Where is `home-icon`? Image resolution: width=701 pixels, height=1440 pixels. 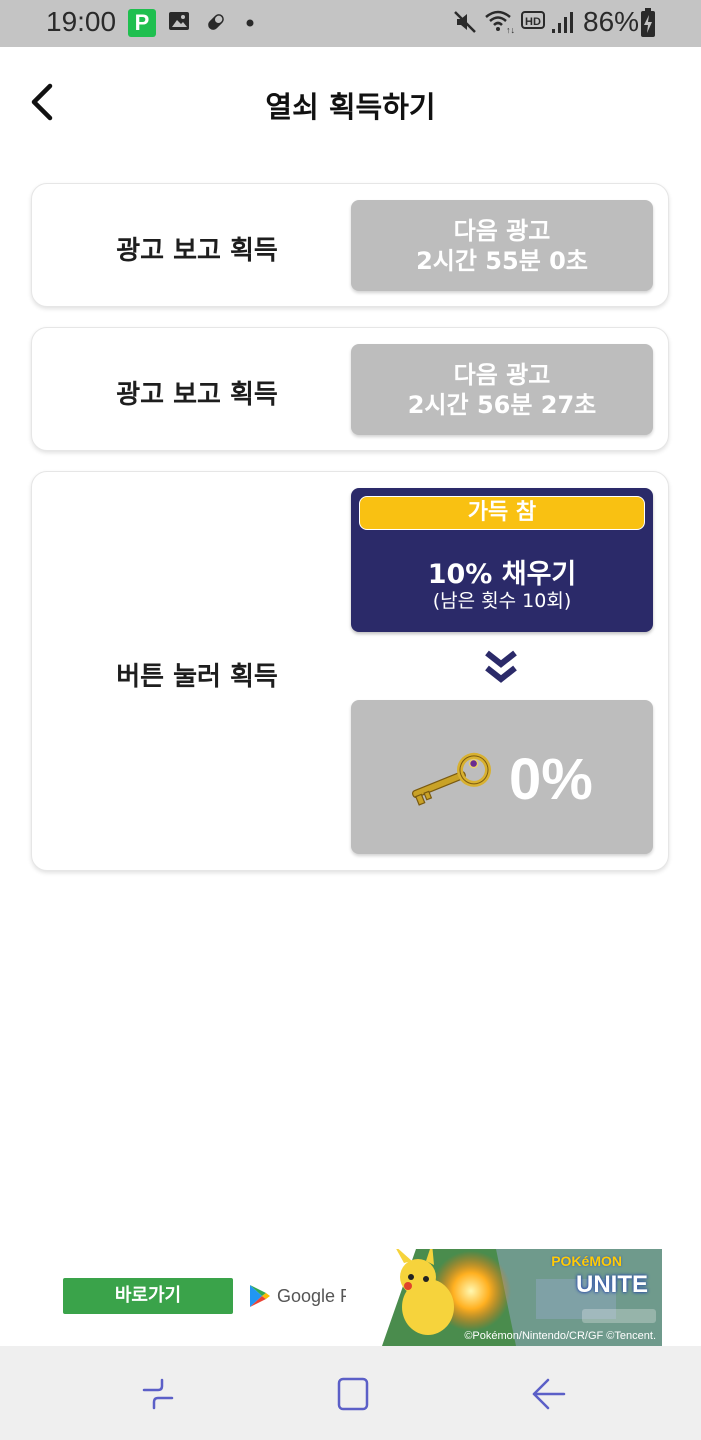
home-icon is located at coordinates (354, 1394).